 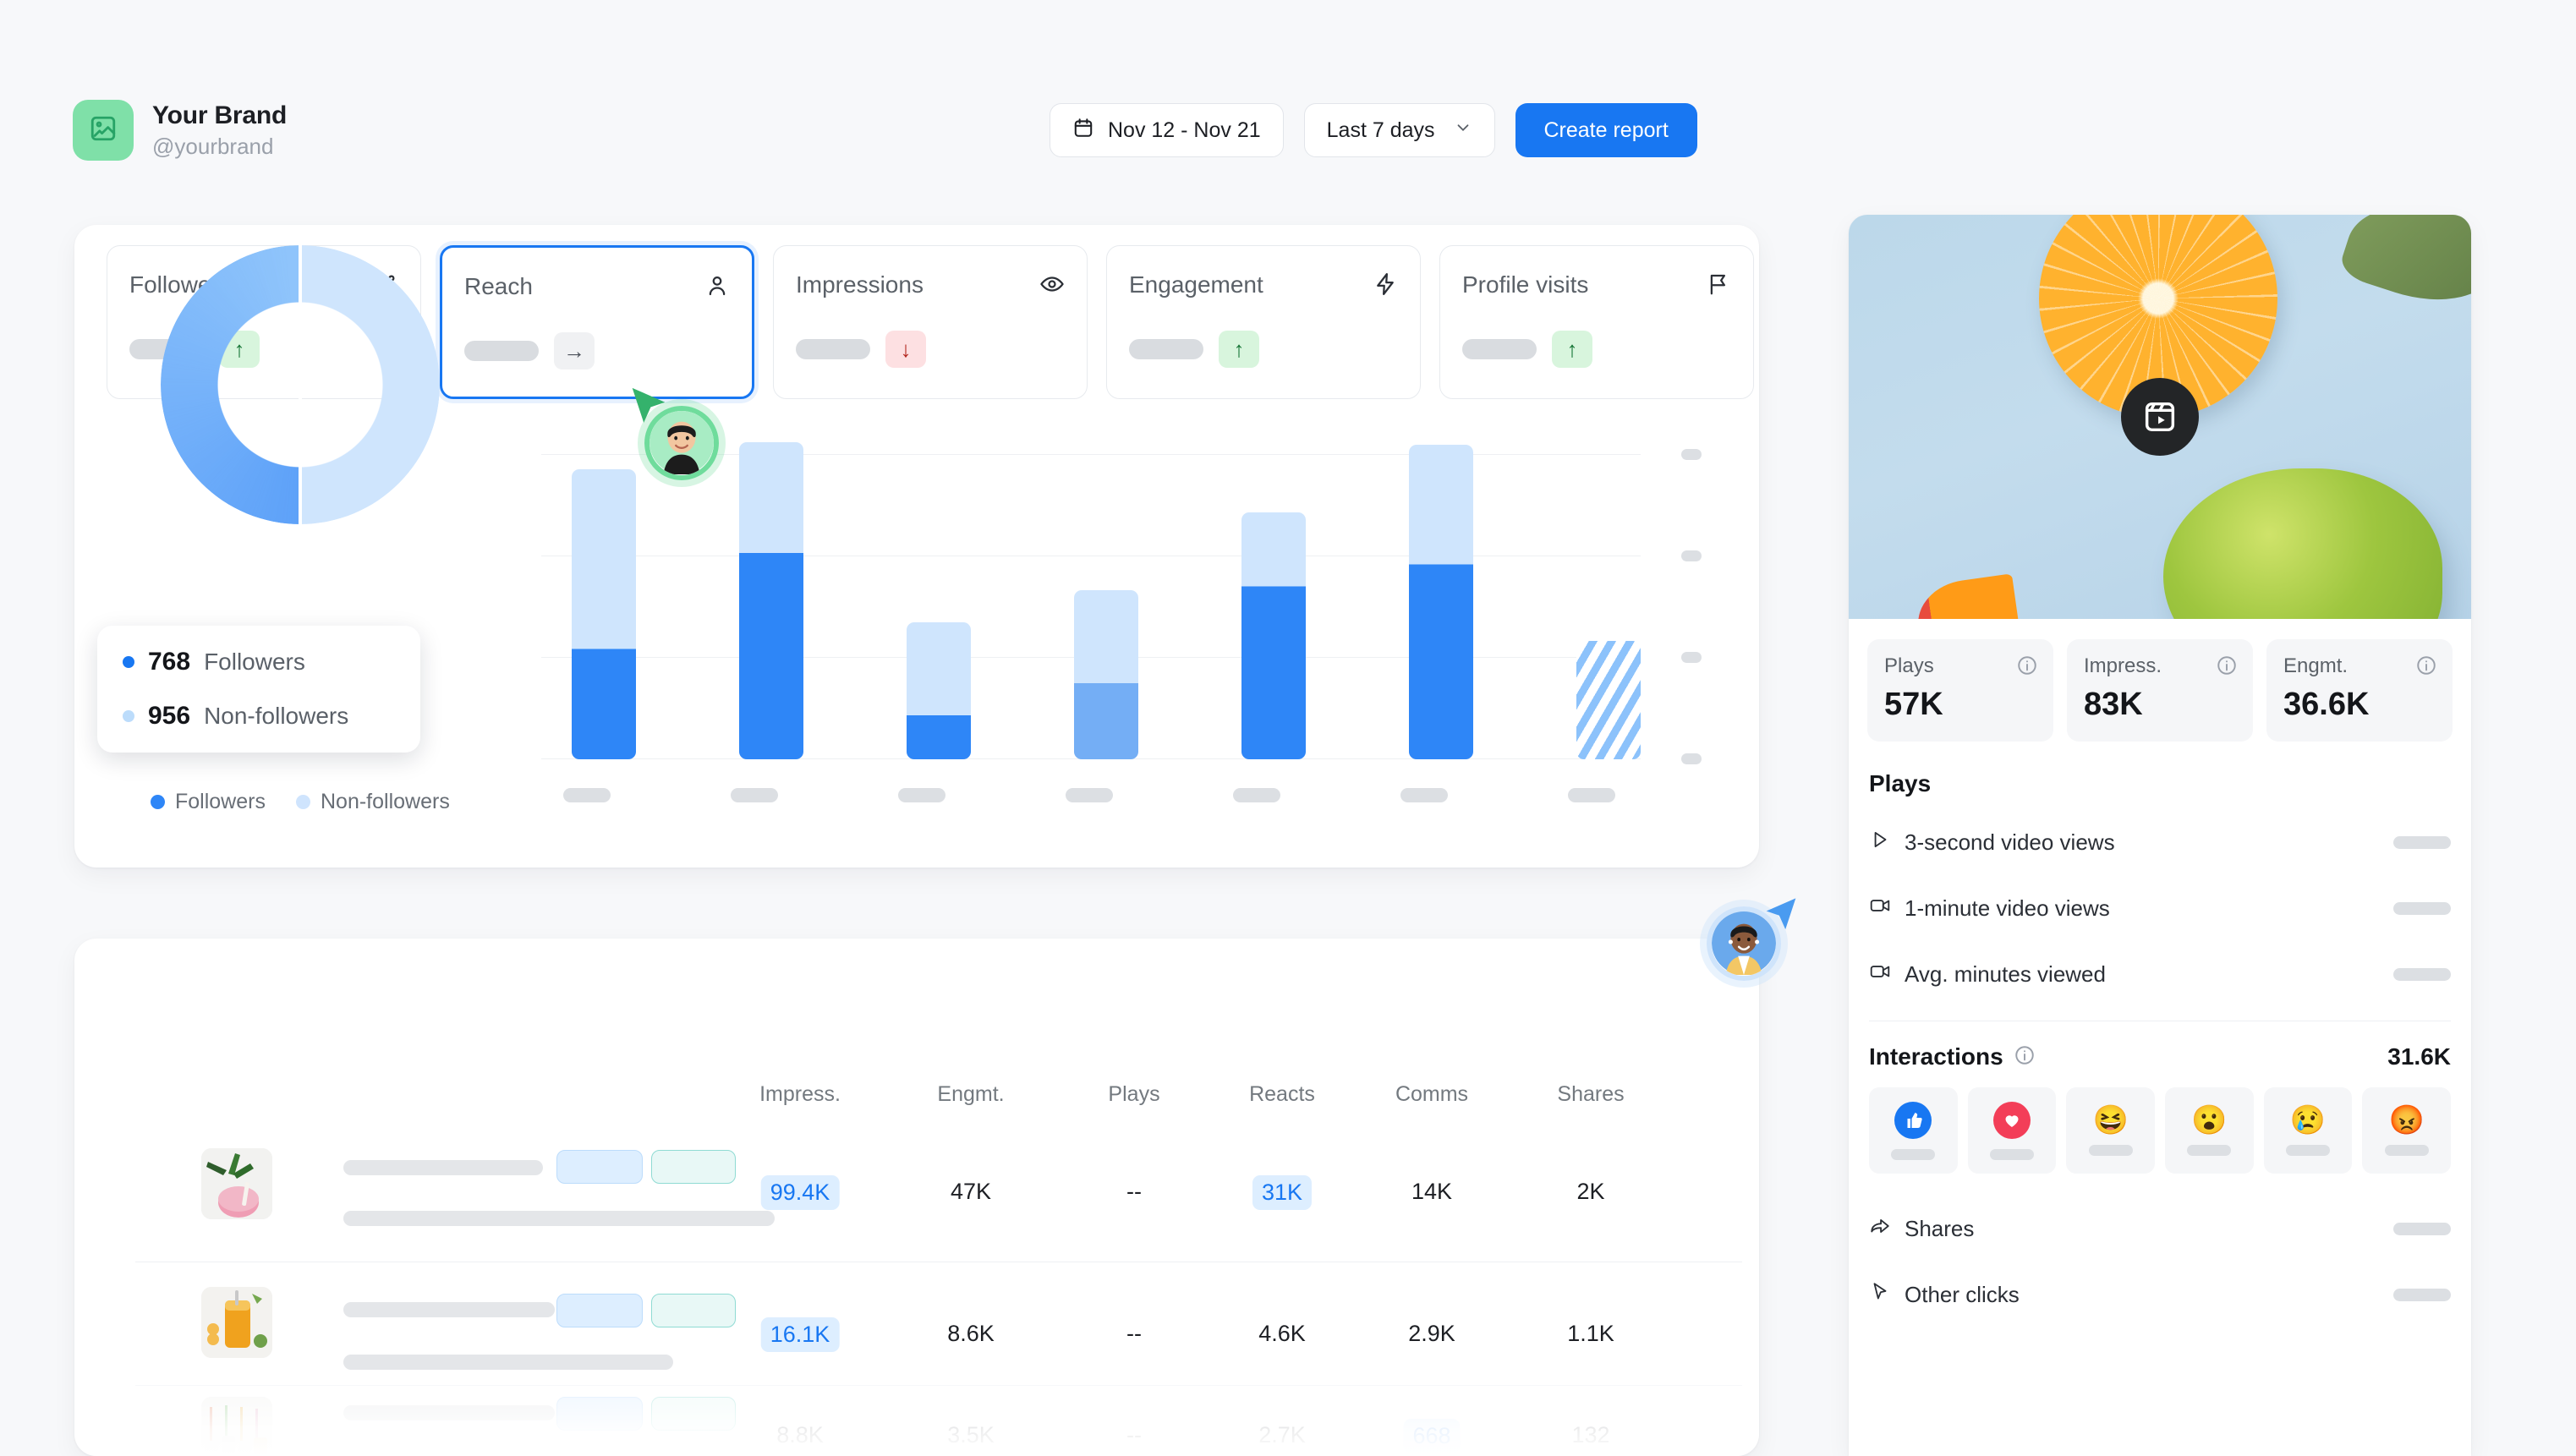 What do you see at coordinates (2160, 690) in the screenshot?
I see `stat-card-impress: Impress. 83K` at bounding box center [2160, 690].